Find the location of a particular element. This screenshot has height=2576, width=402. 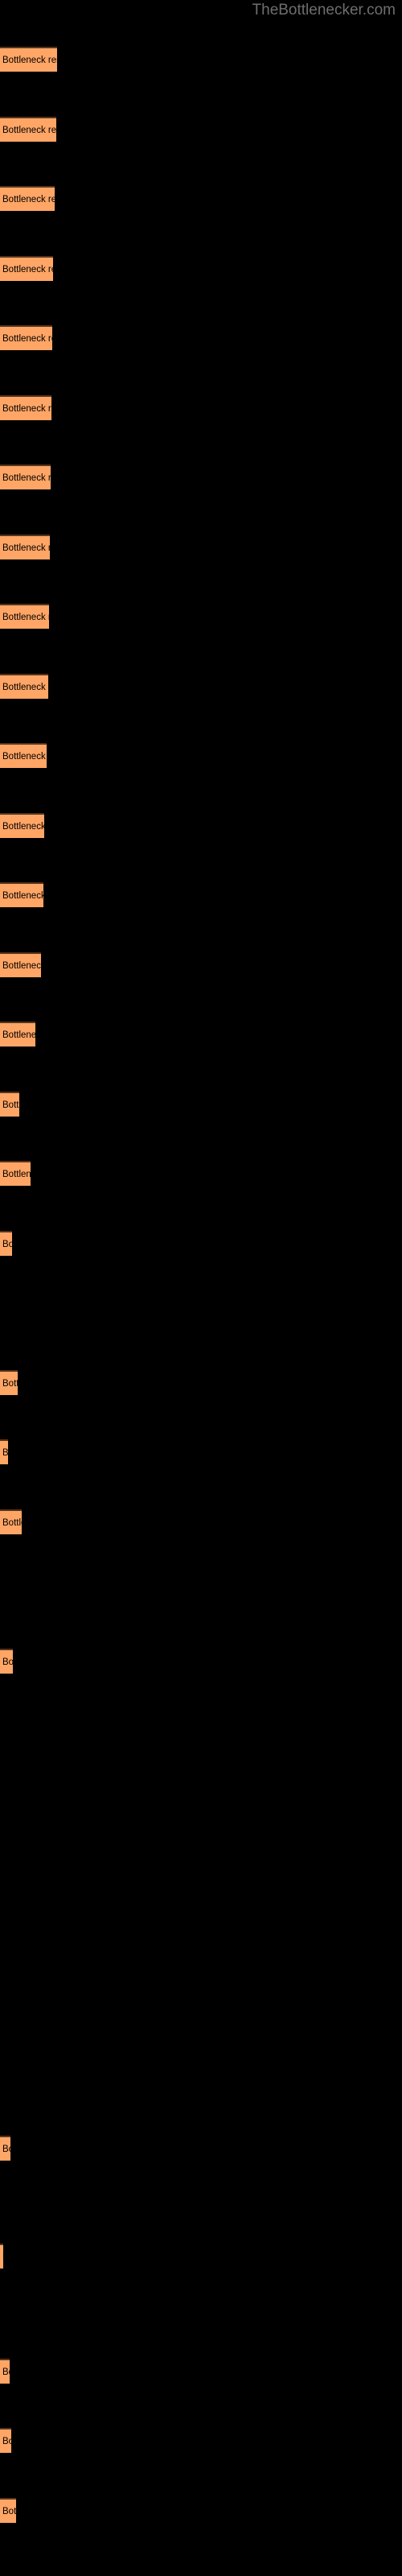

bar-16: Bottleneck result is located at coordinates (15, 1173).